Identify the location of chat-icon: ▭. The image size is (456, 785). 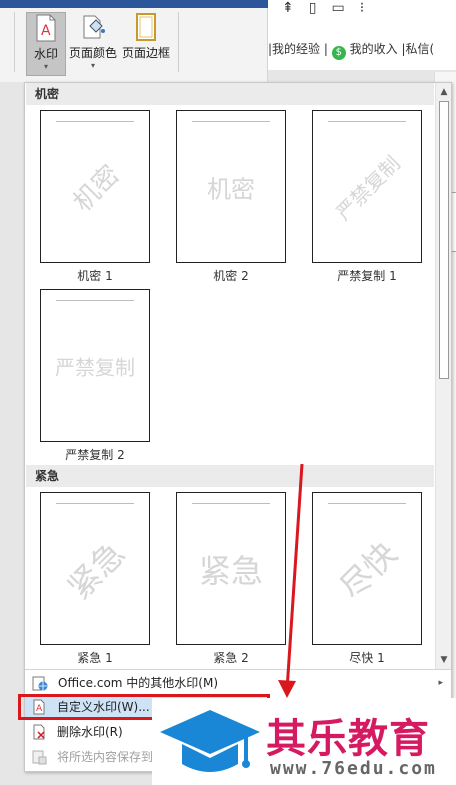
(345, 8).